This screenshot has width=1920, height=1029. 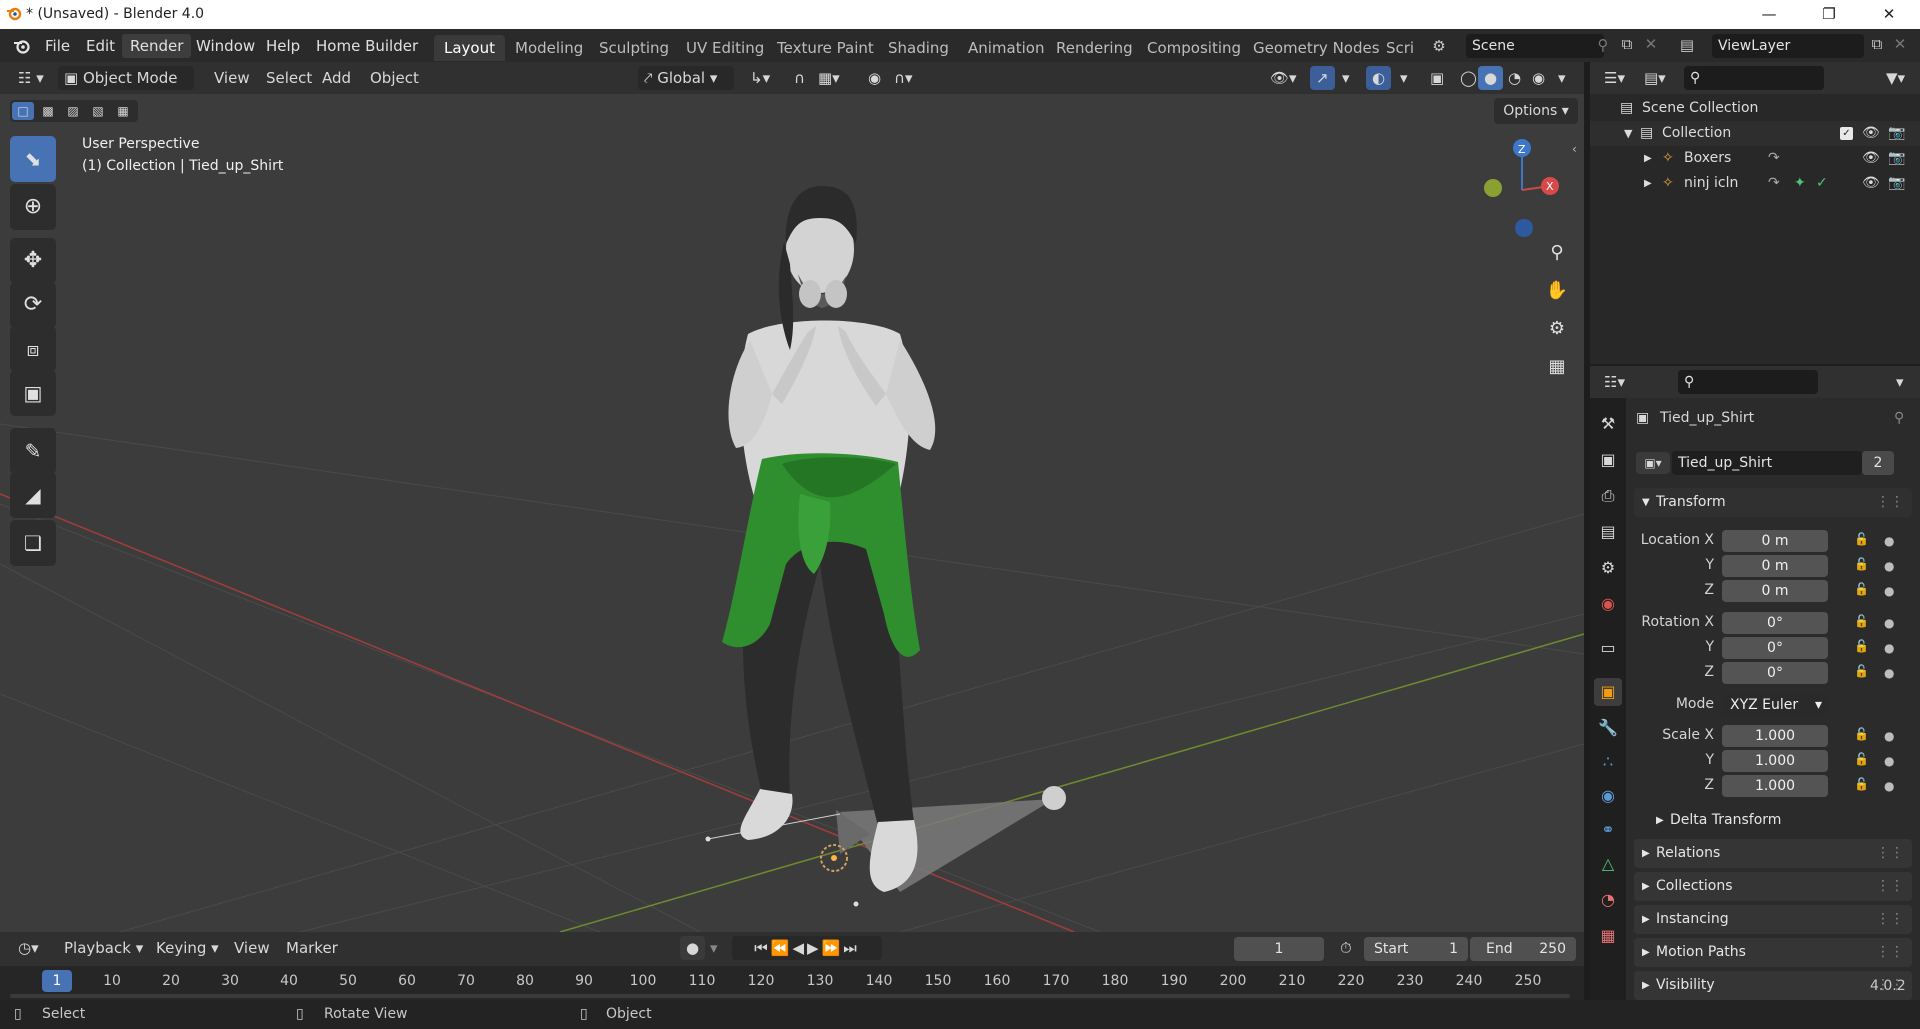 What do you see at coordinates (57, 46) in the screenshot?
I see `menu-file: File` at bounding box center [57, 46].